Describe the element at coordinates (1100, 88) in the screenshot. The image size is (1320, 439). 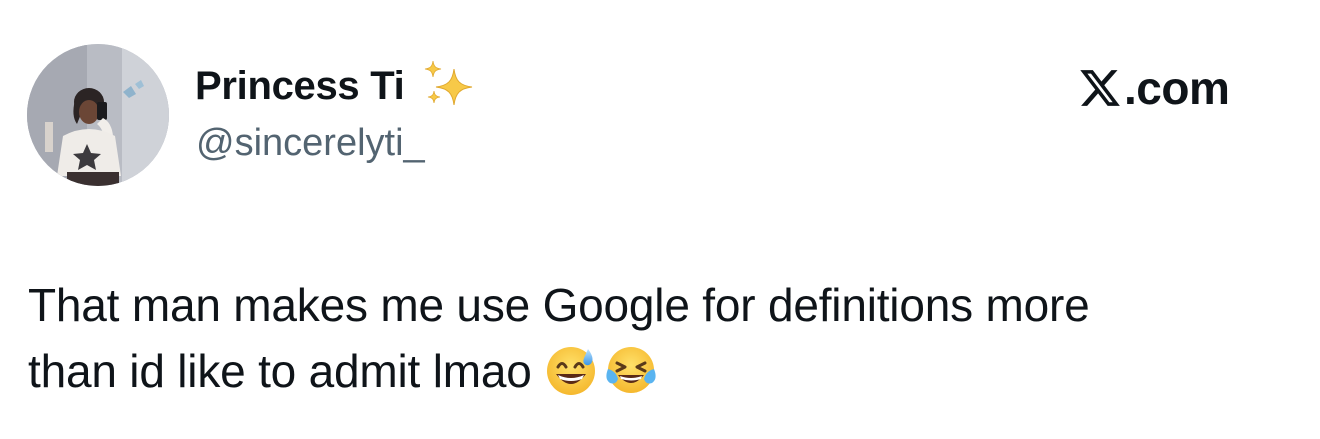
I see `x-logo-icon` at that location.